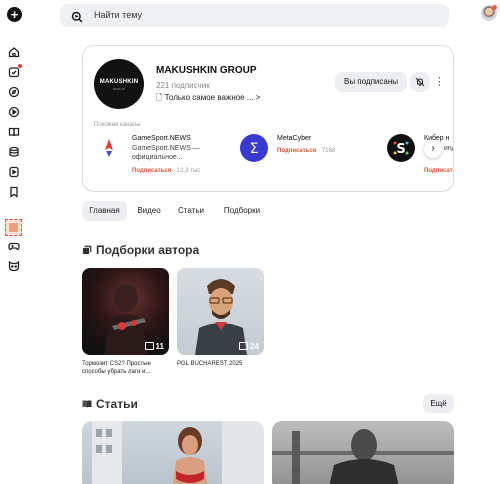  Describe the element at coordinates (191, 211) in the screenshot. I see `tab-articles: Статьи` at that location.